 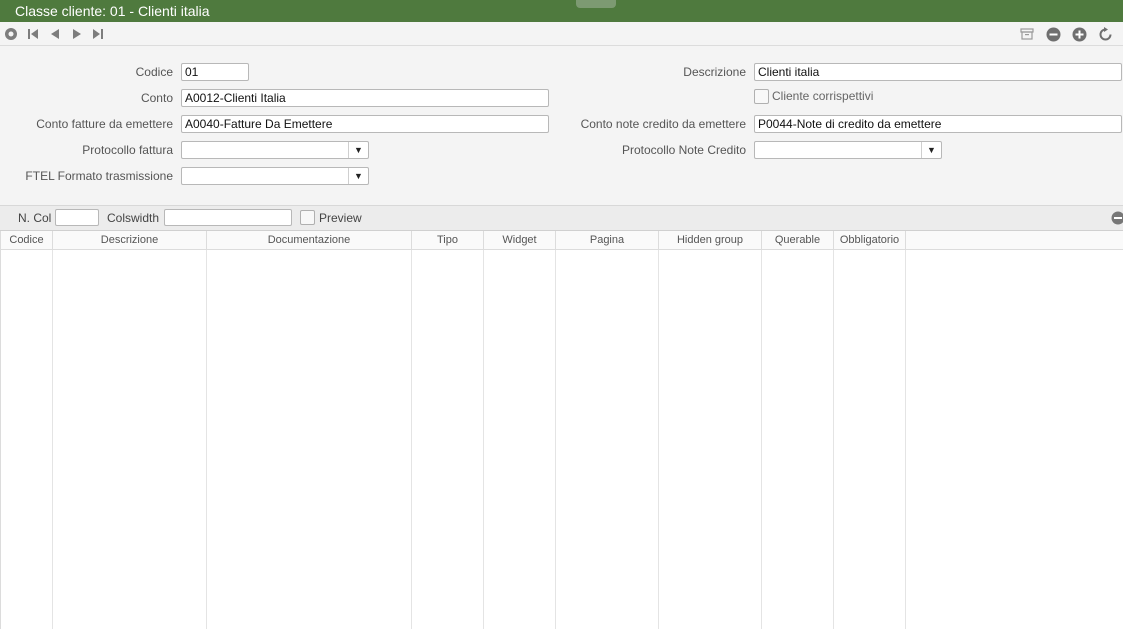 I want to click on cliente-corrispettivi-label: Cliente corrispettivi, so click(x=823, y=96).